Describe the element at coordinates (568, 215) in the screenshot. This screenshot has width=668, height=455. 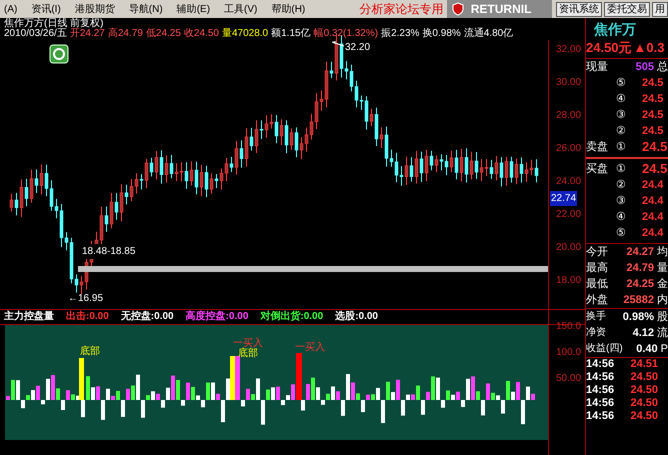
I see `axis-label: 22.00` at that location.